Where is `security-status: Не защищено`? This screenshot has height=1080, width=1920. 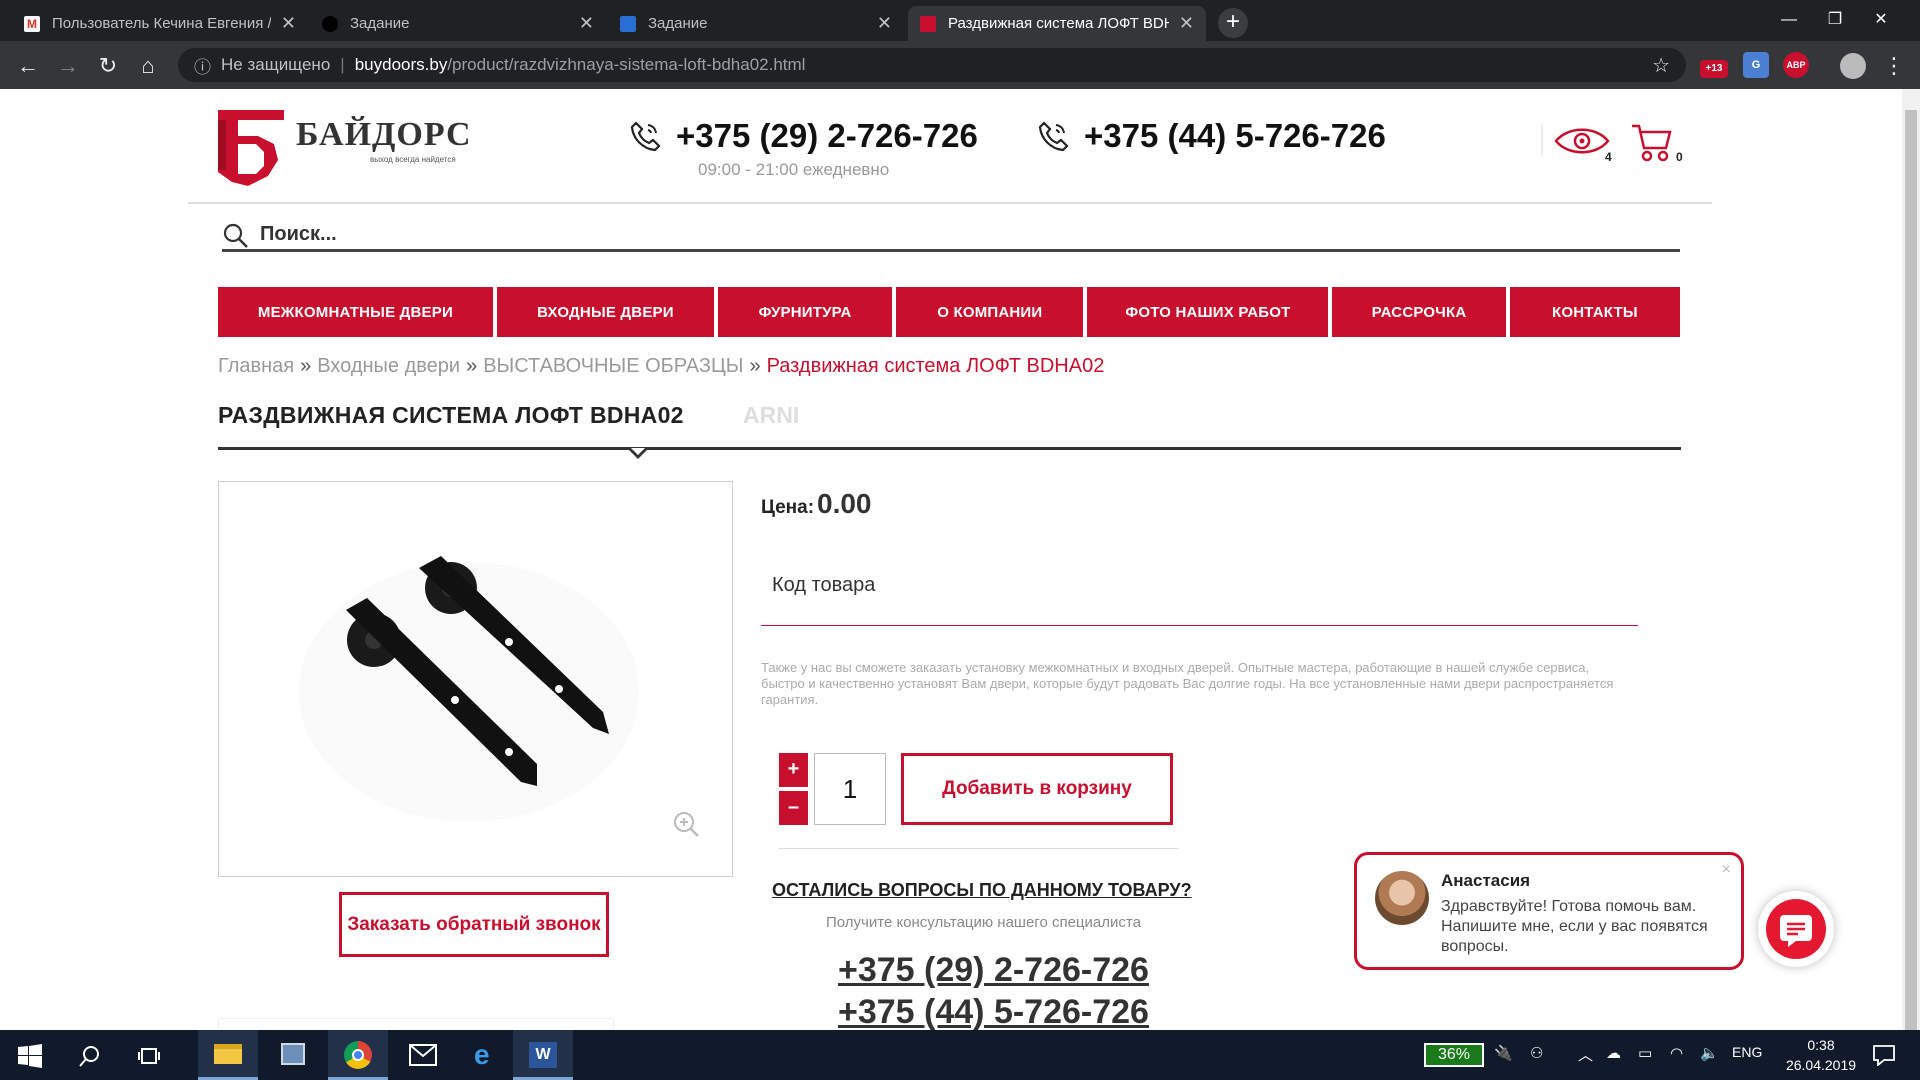 security-status: Не защищено is located at coordinates (276, 64).